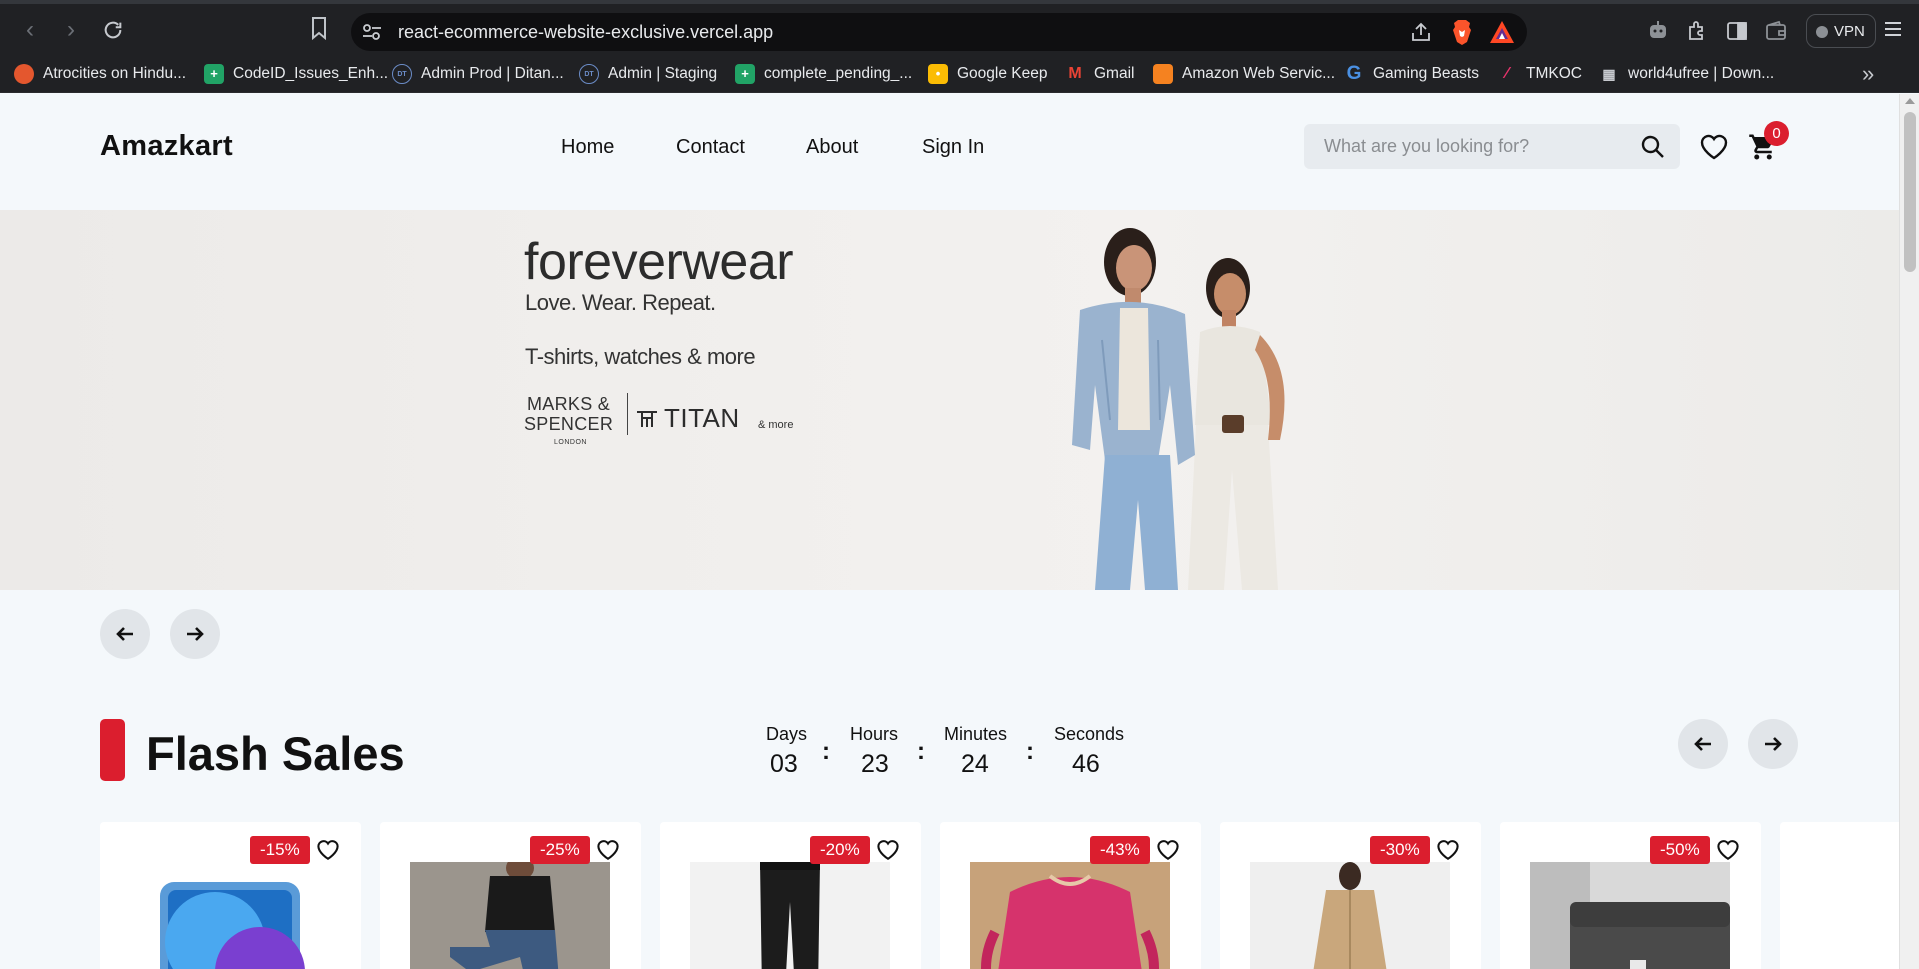 This screenshot has width=1919, height=969. Describe the element at coordinates (1178, 409) in the screenshot. I see `hero-models-image` at that location.